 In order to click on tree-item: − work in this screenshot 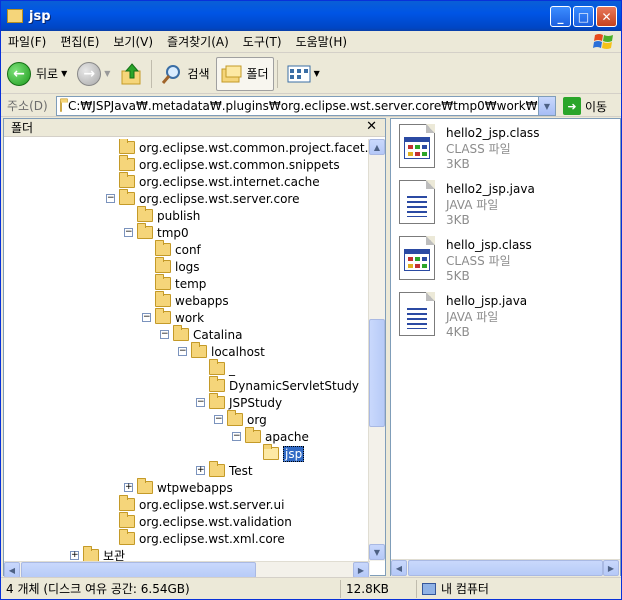, I will do `click(173, 317)`.